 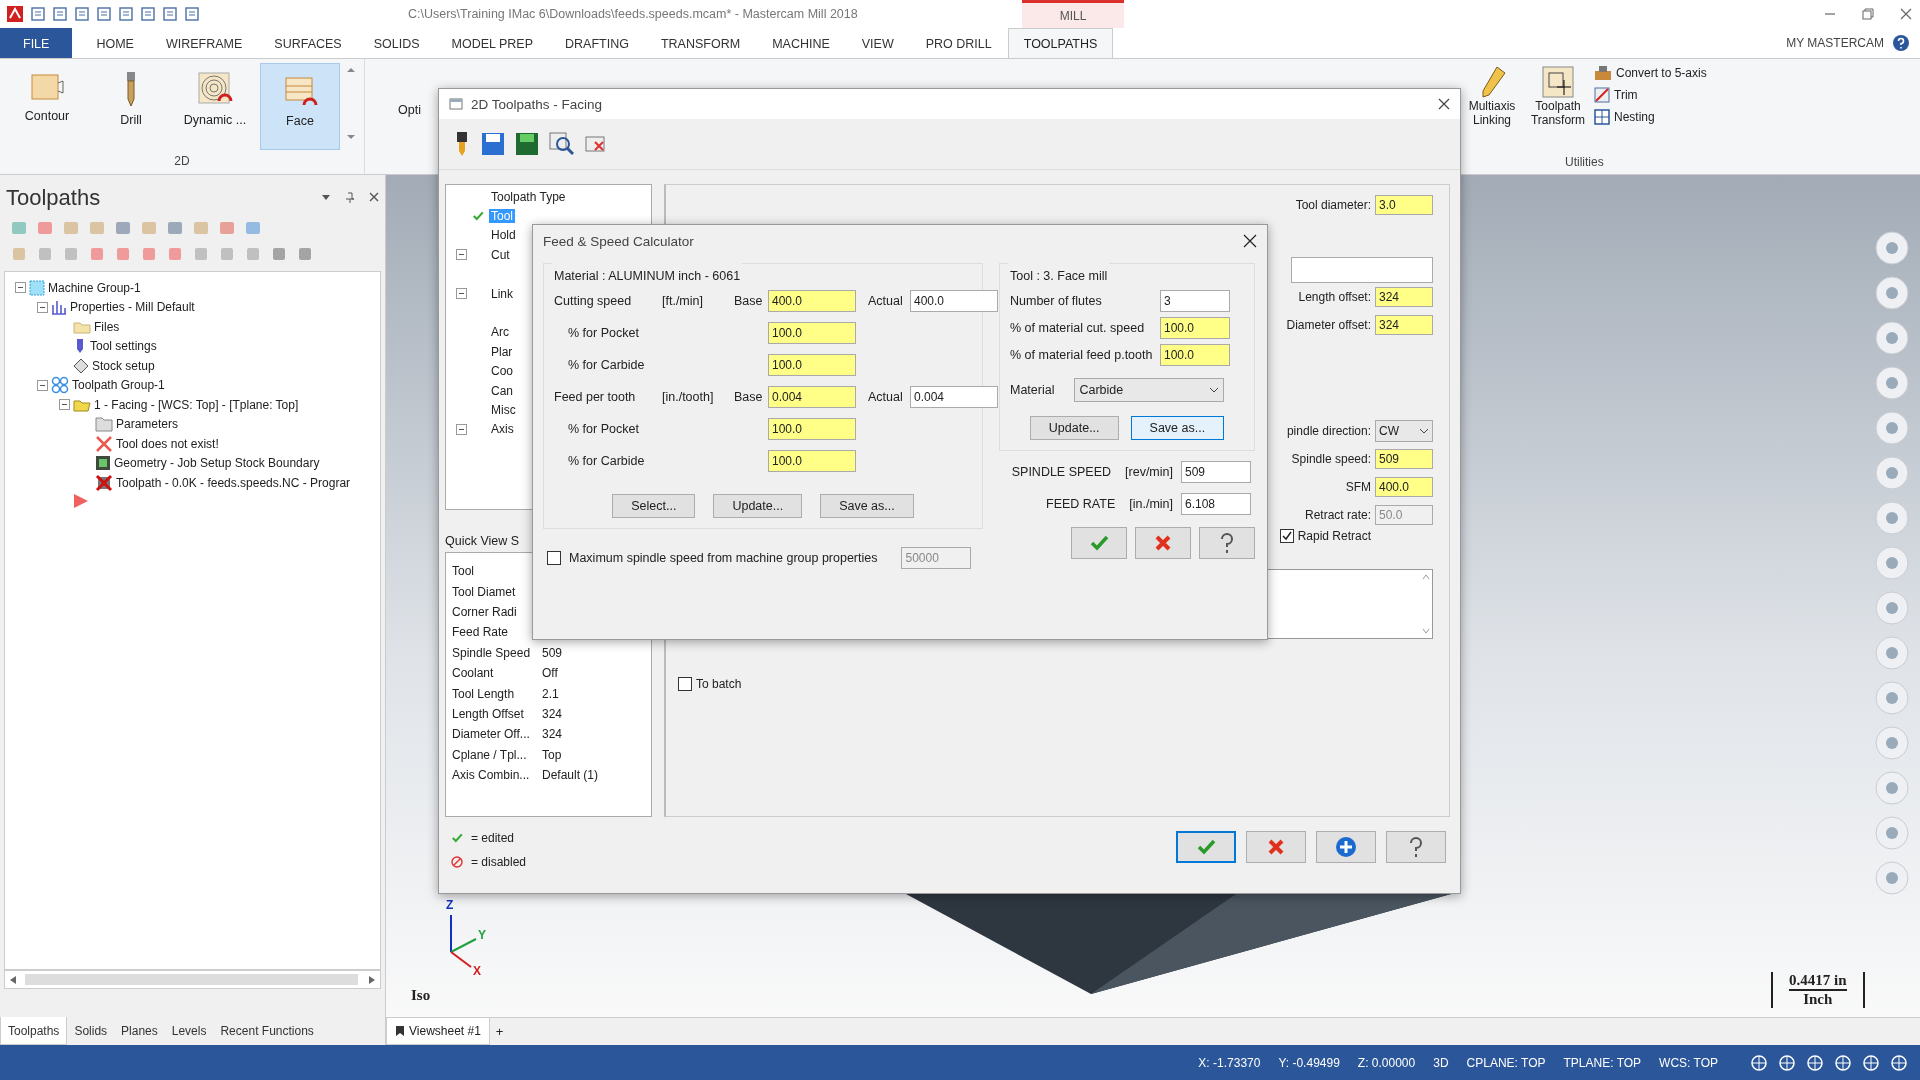 What do you see at coordinates (1688, 1062) in the screenshot?
I see `status-item: WCS: TOP` at bounding box center [1688, 1062].